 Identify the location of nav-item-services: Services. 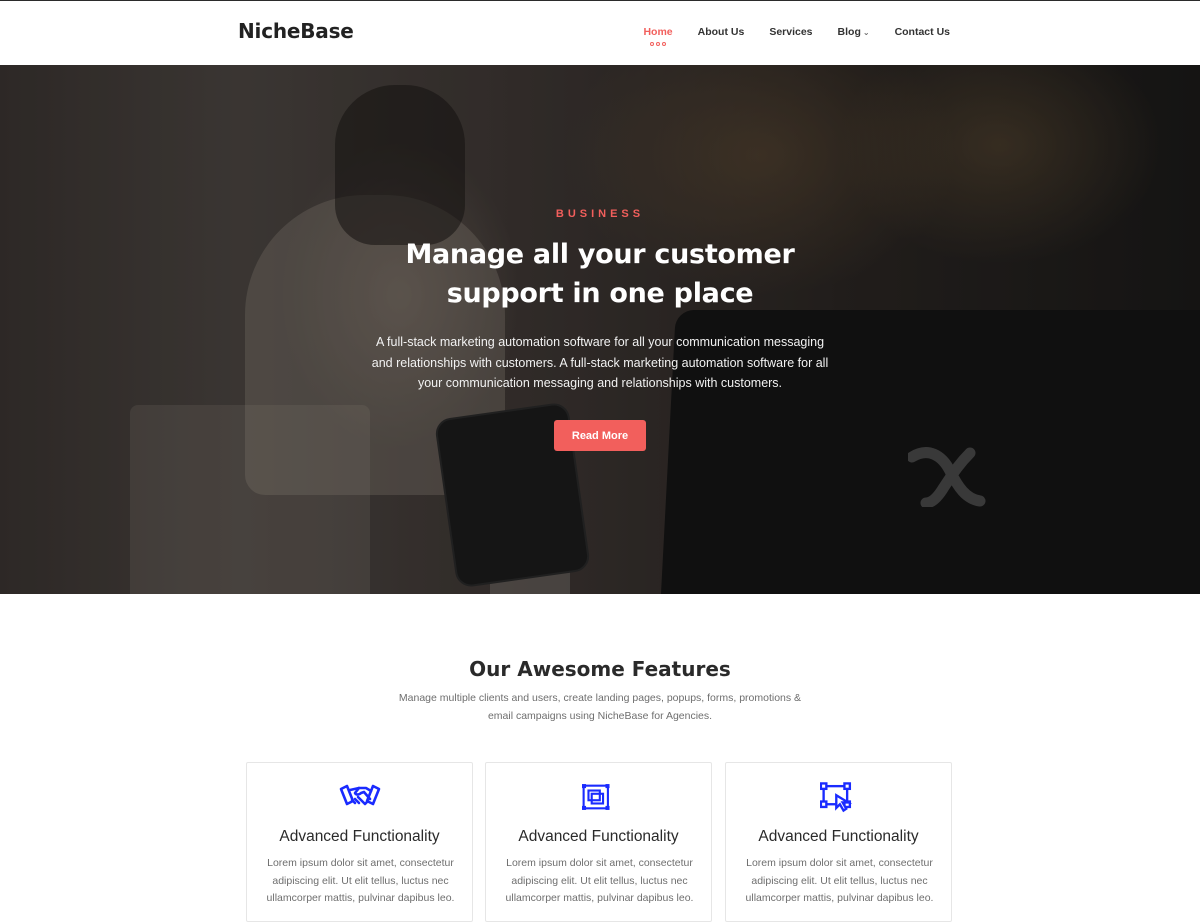
(790, 32).